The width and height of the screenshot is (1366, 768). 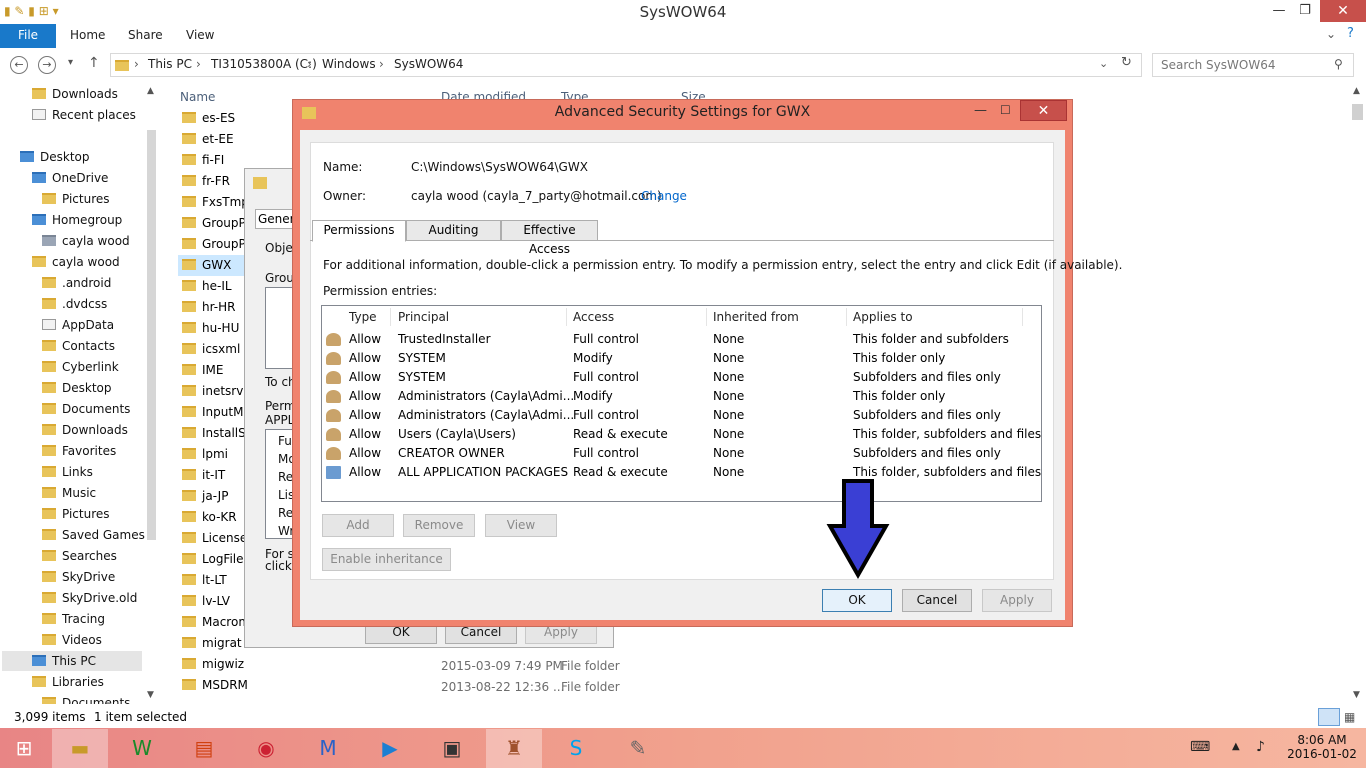 What do you see at coordinates (205, 454) in the screenshot?
I see `file-row: lpmi` at bounding box center [205, 454].